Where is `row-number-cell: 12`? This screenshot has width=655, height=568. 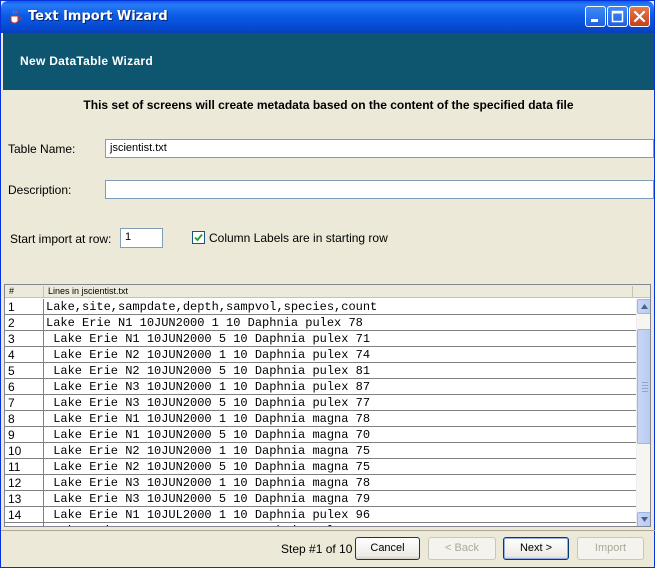 row-number-cell: 12 is located at coordinates (15, 483).